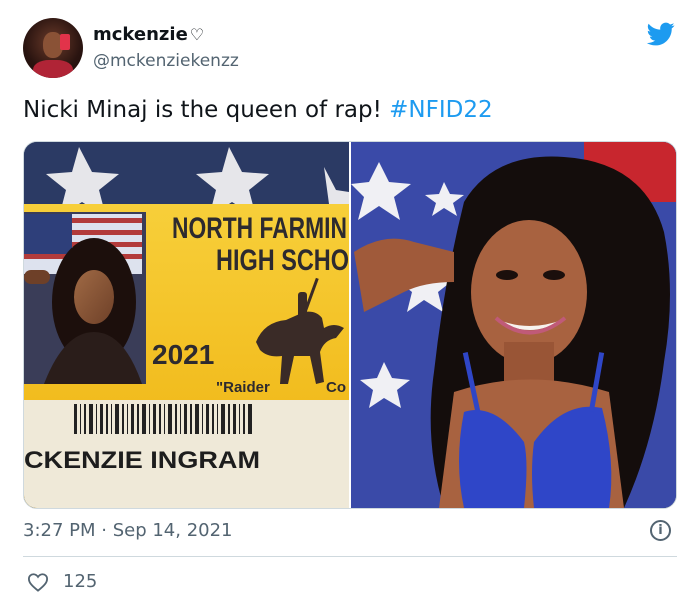  I want to click on card-mascot-cut: Co, so click(336, 387).